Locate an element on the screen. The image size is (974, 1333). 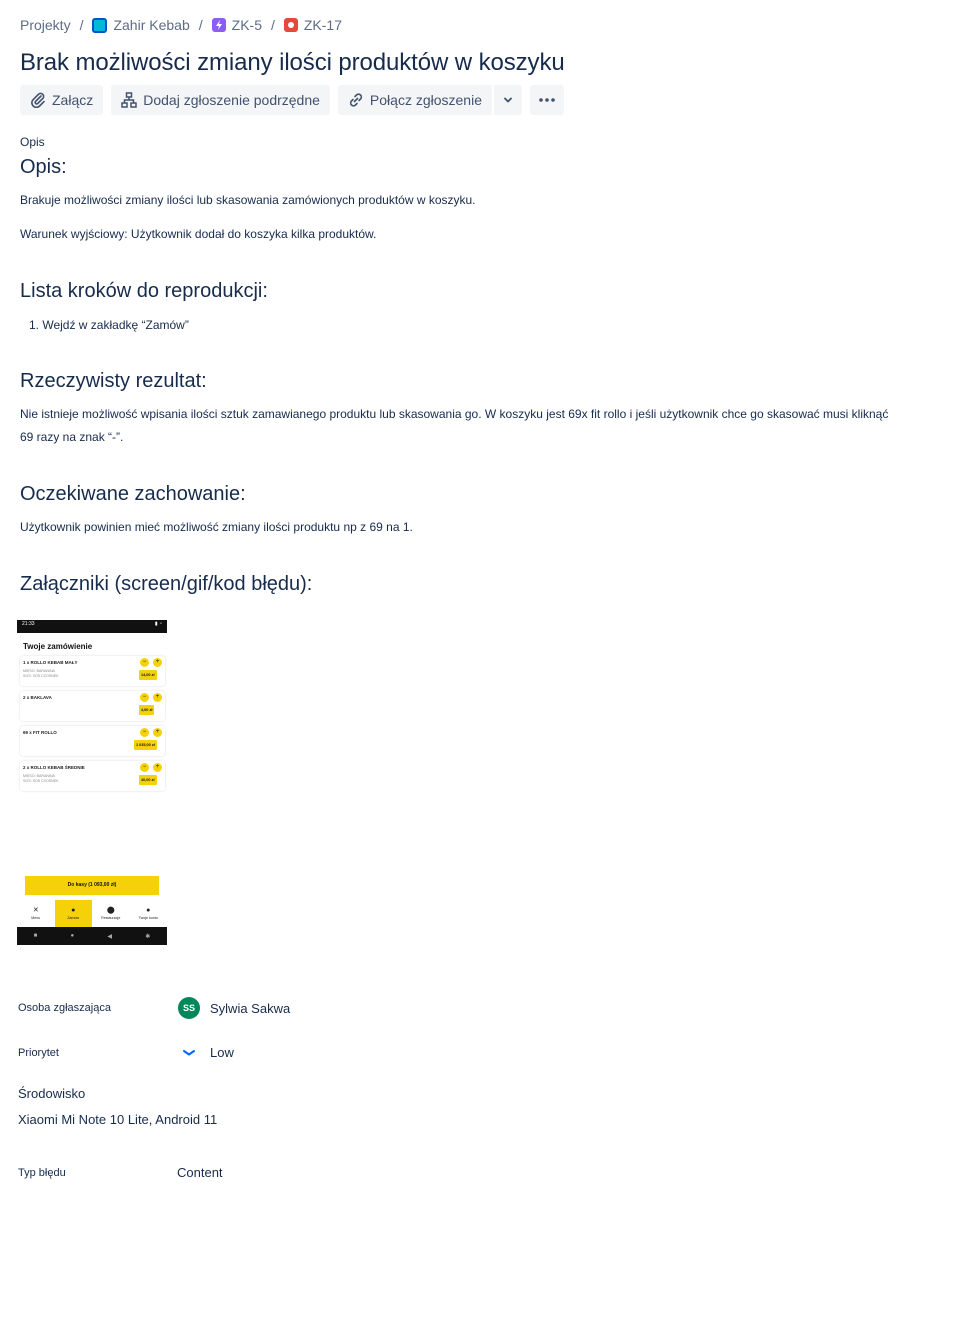
project-icon is located at coordinates (100, 25).